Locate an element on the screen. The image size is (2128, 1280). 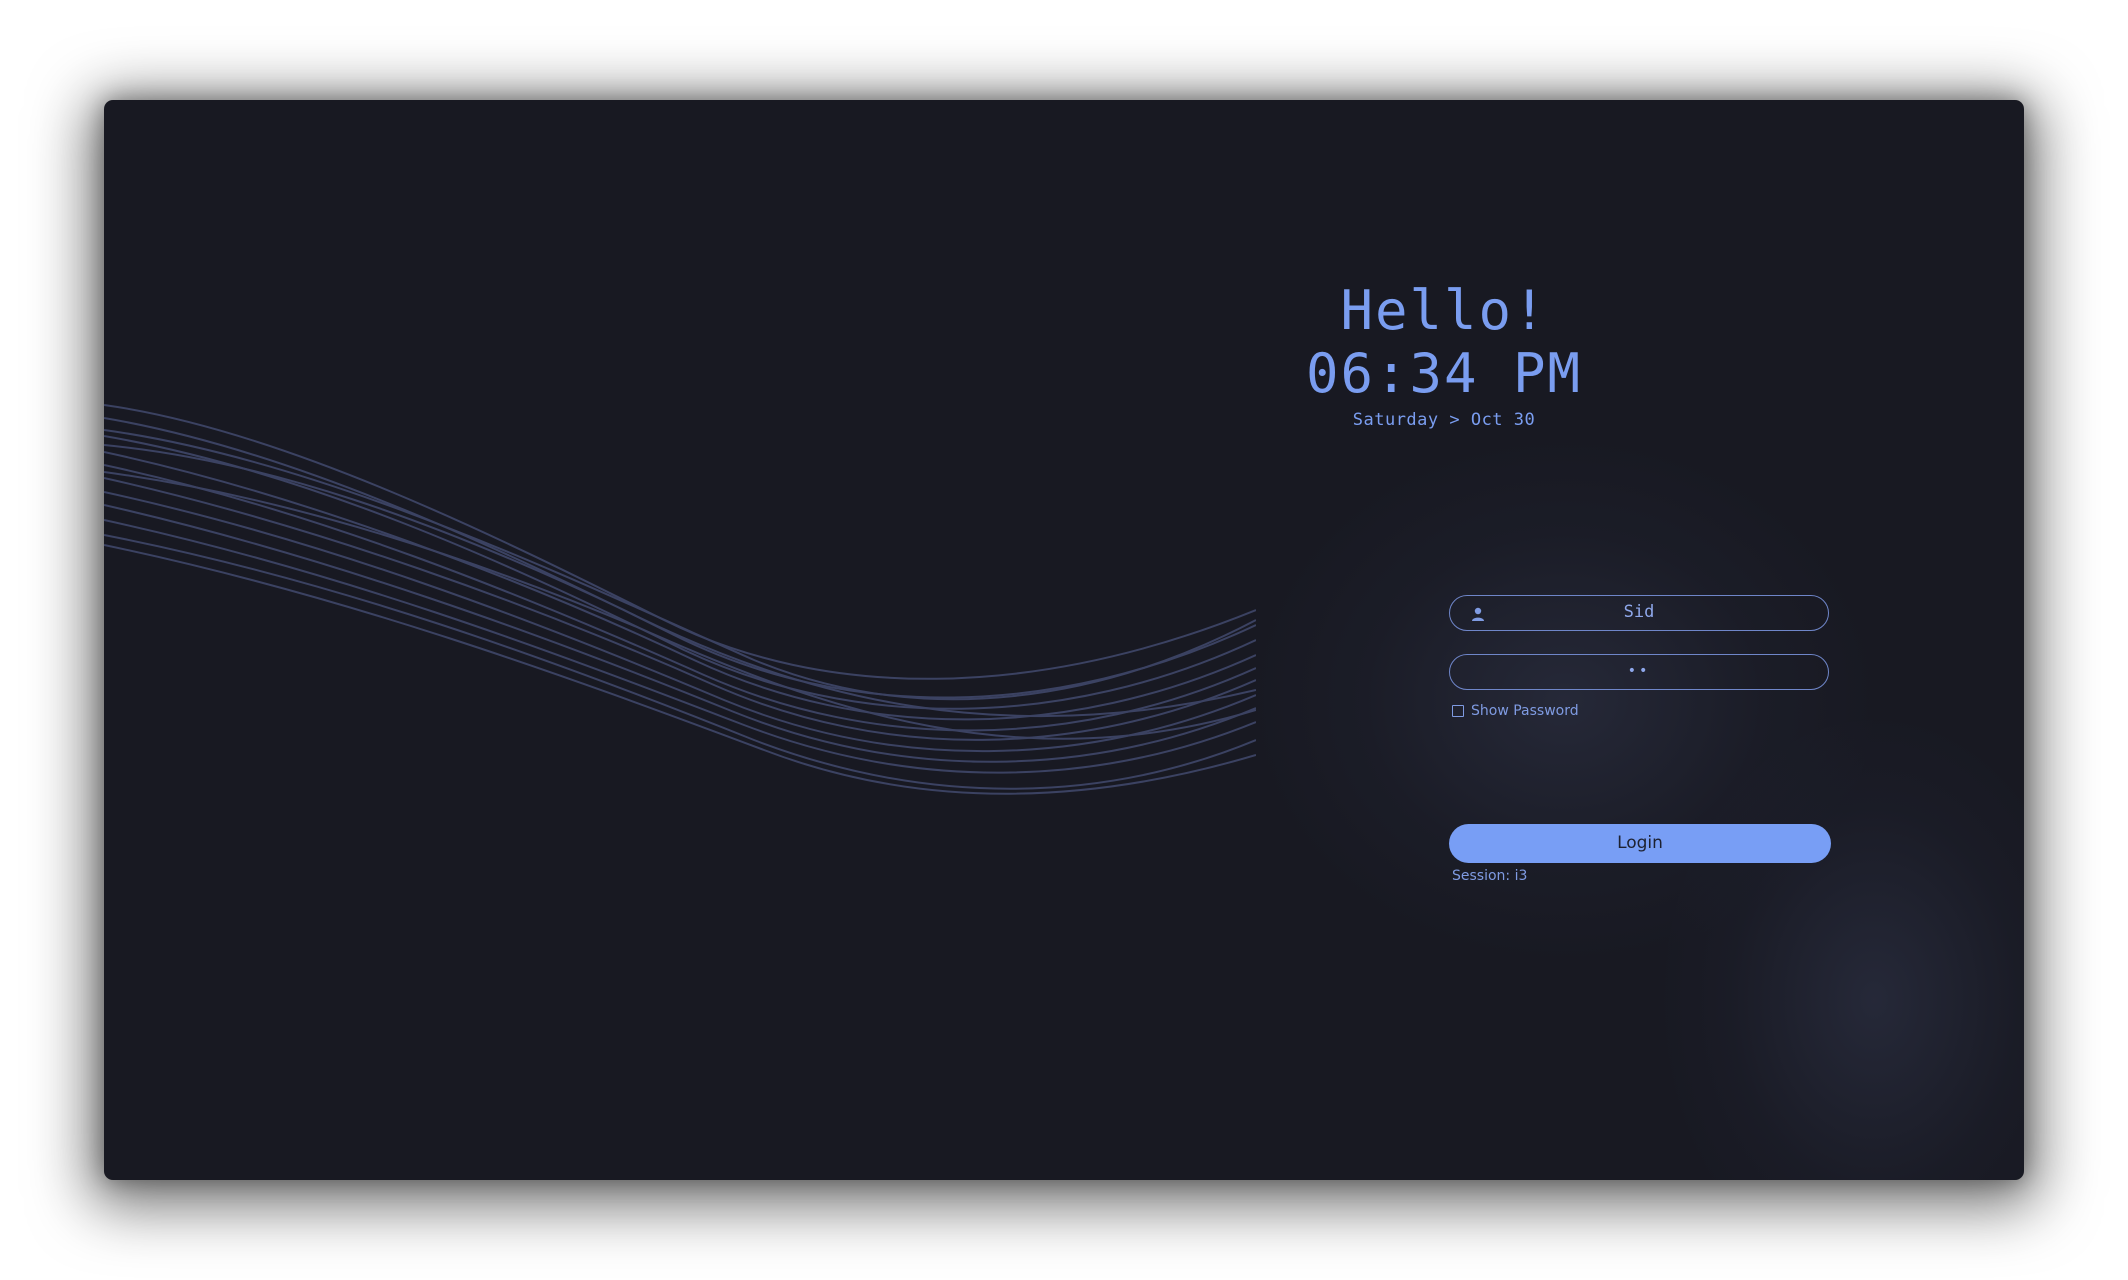
password-mask: •• is located at coordinates (1639, 671).